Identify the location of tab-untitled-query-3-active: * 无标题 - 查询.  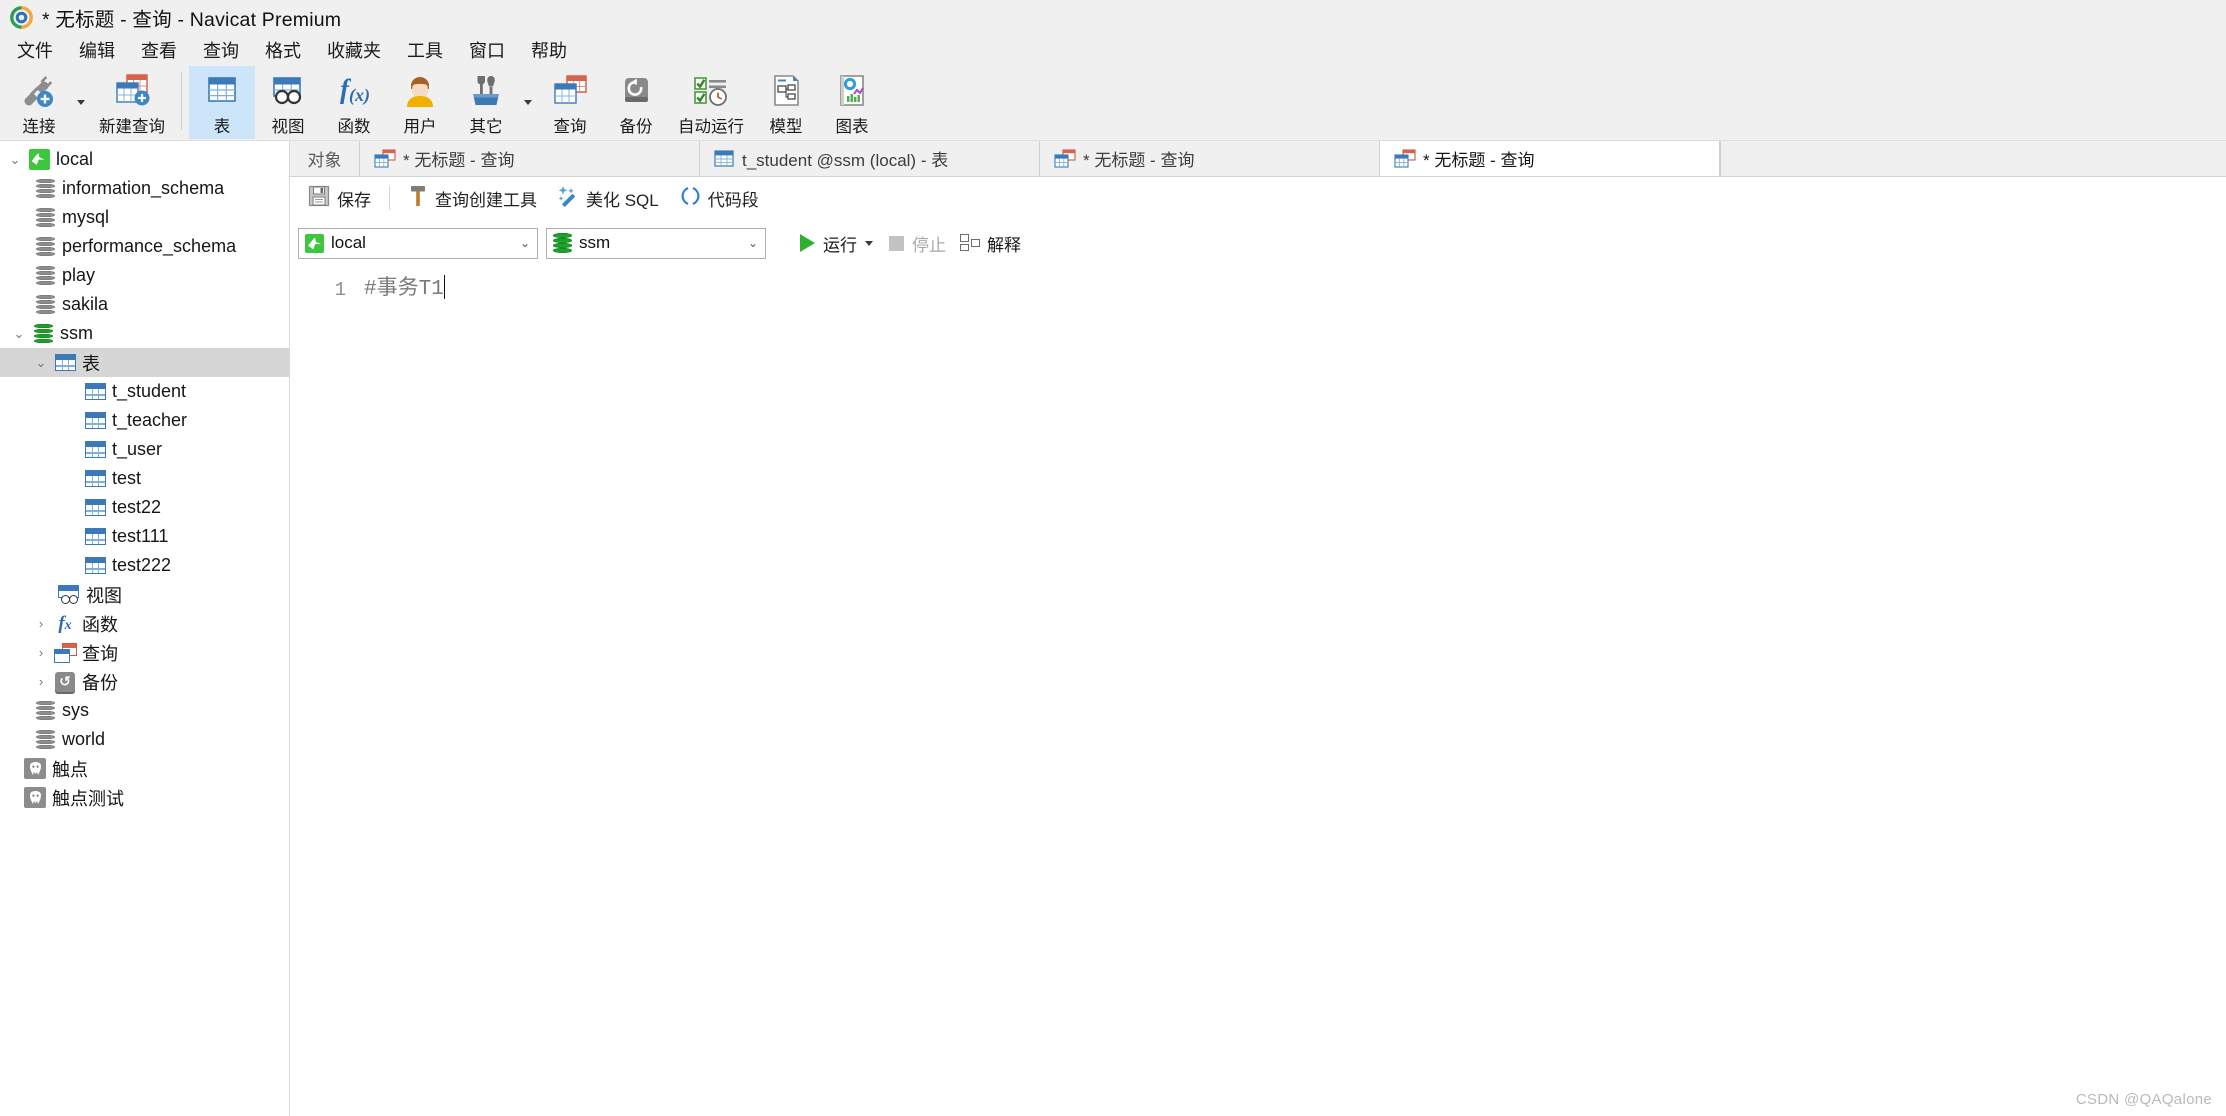
(1550, 158).